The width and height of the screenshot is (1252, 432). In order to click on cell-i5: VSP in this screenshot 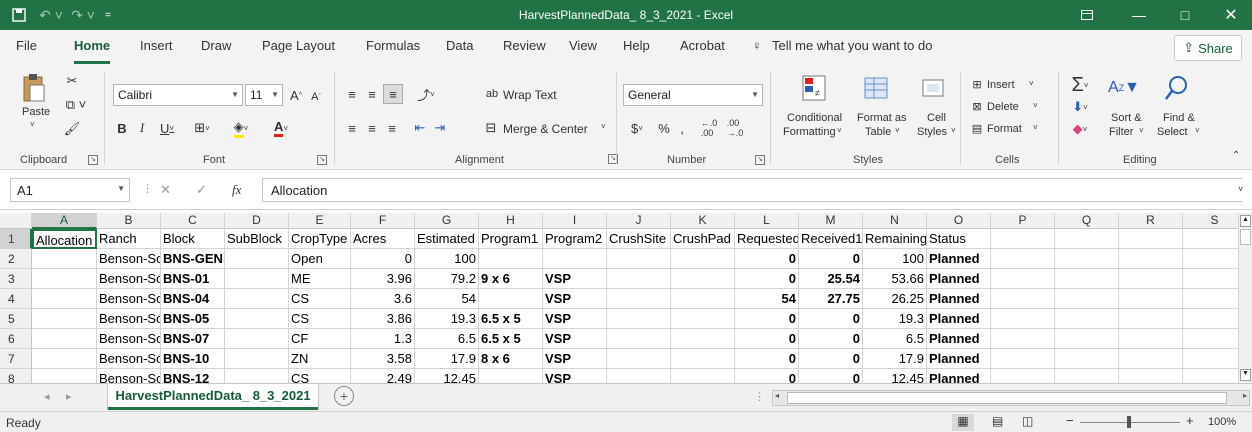, I will do `click(575, 319)`.